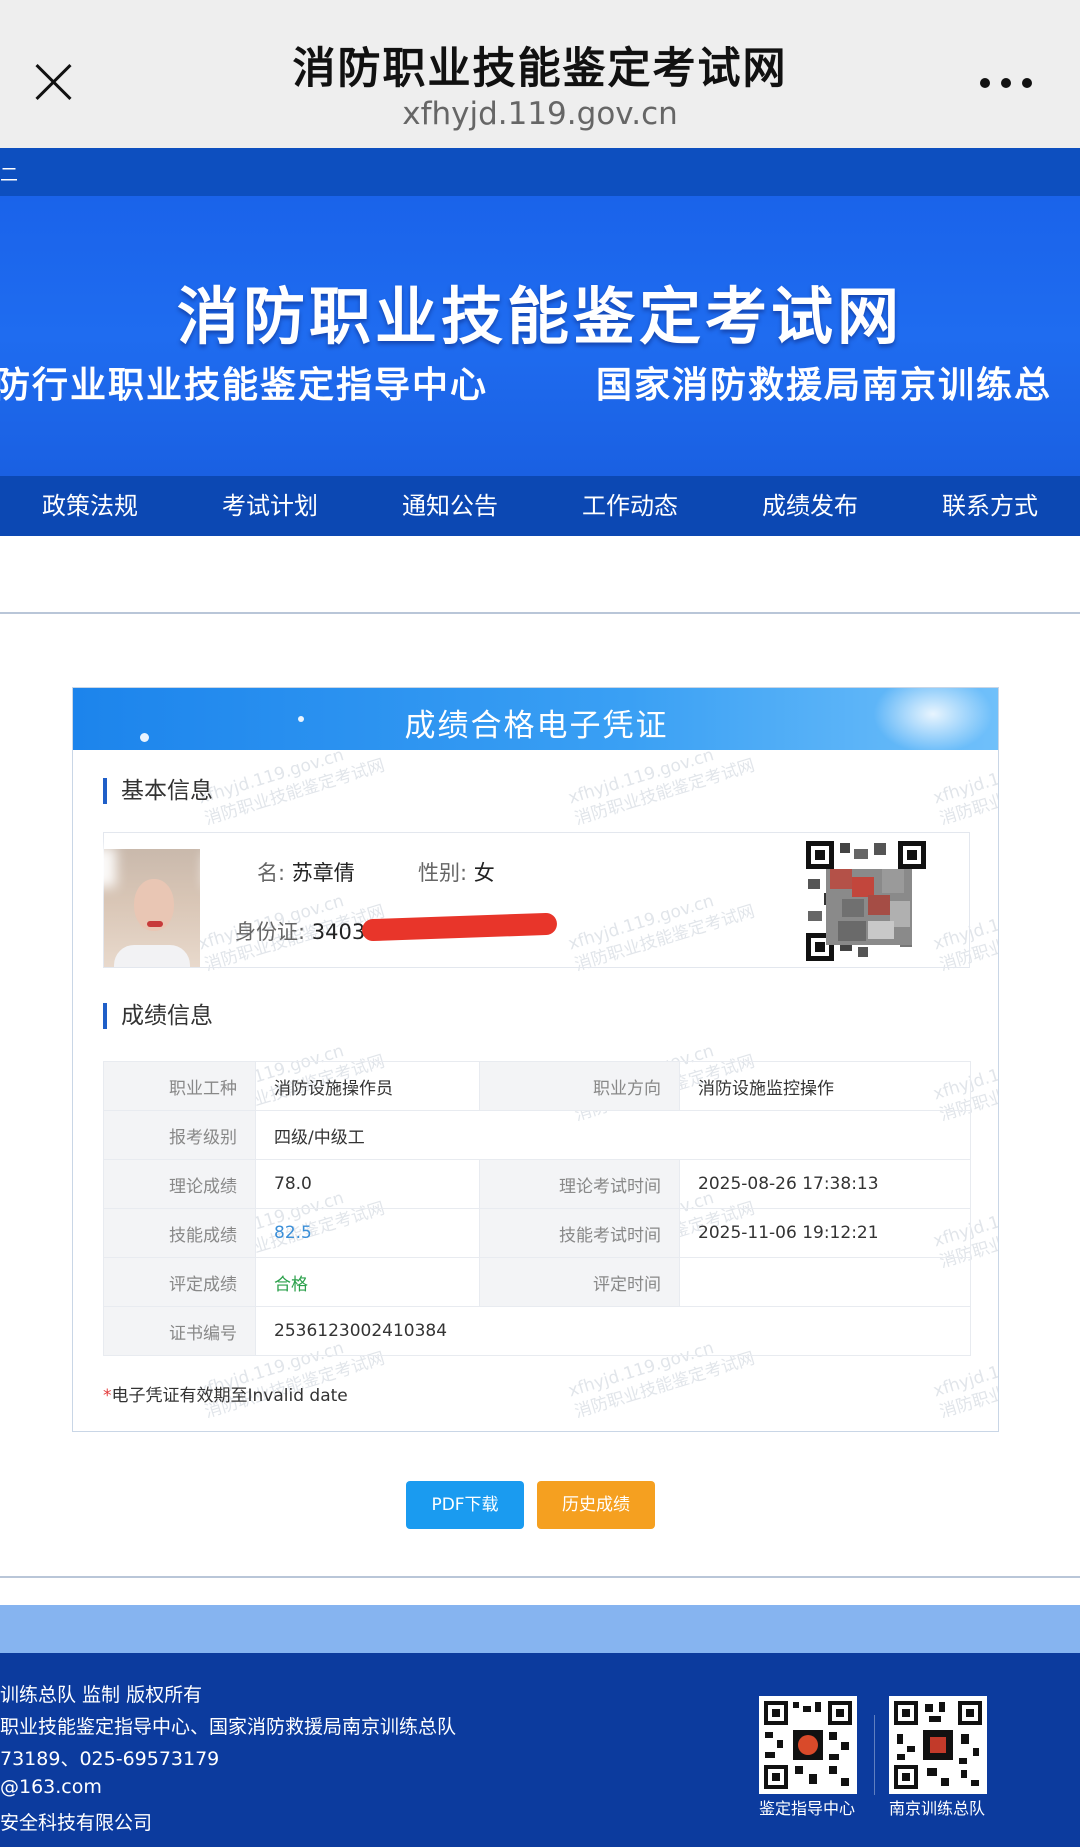  I want to click on footer-qr-label-center: 鉴定指导中心, so click(807, 1808).